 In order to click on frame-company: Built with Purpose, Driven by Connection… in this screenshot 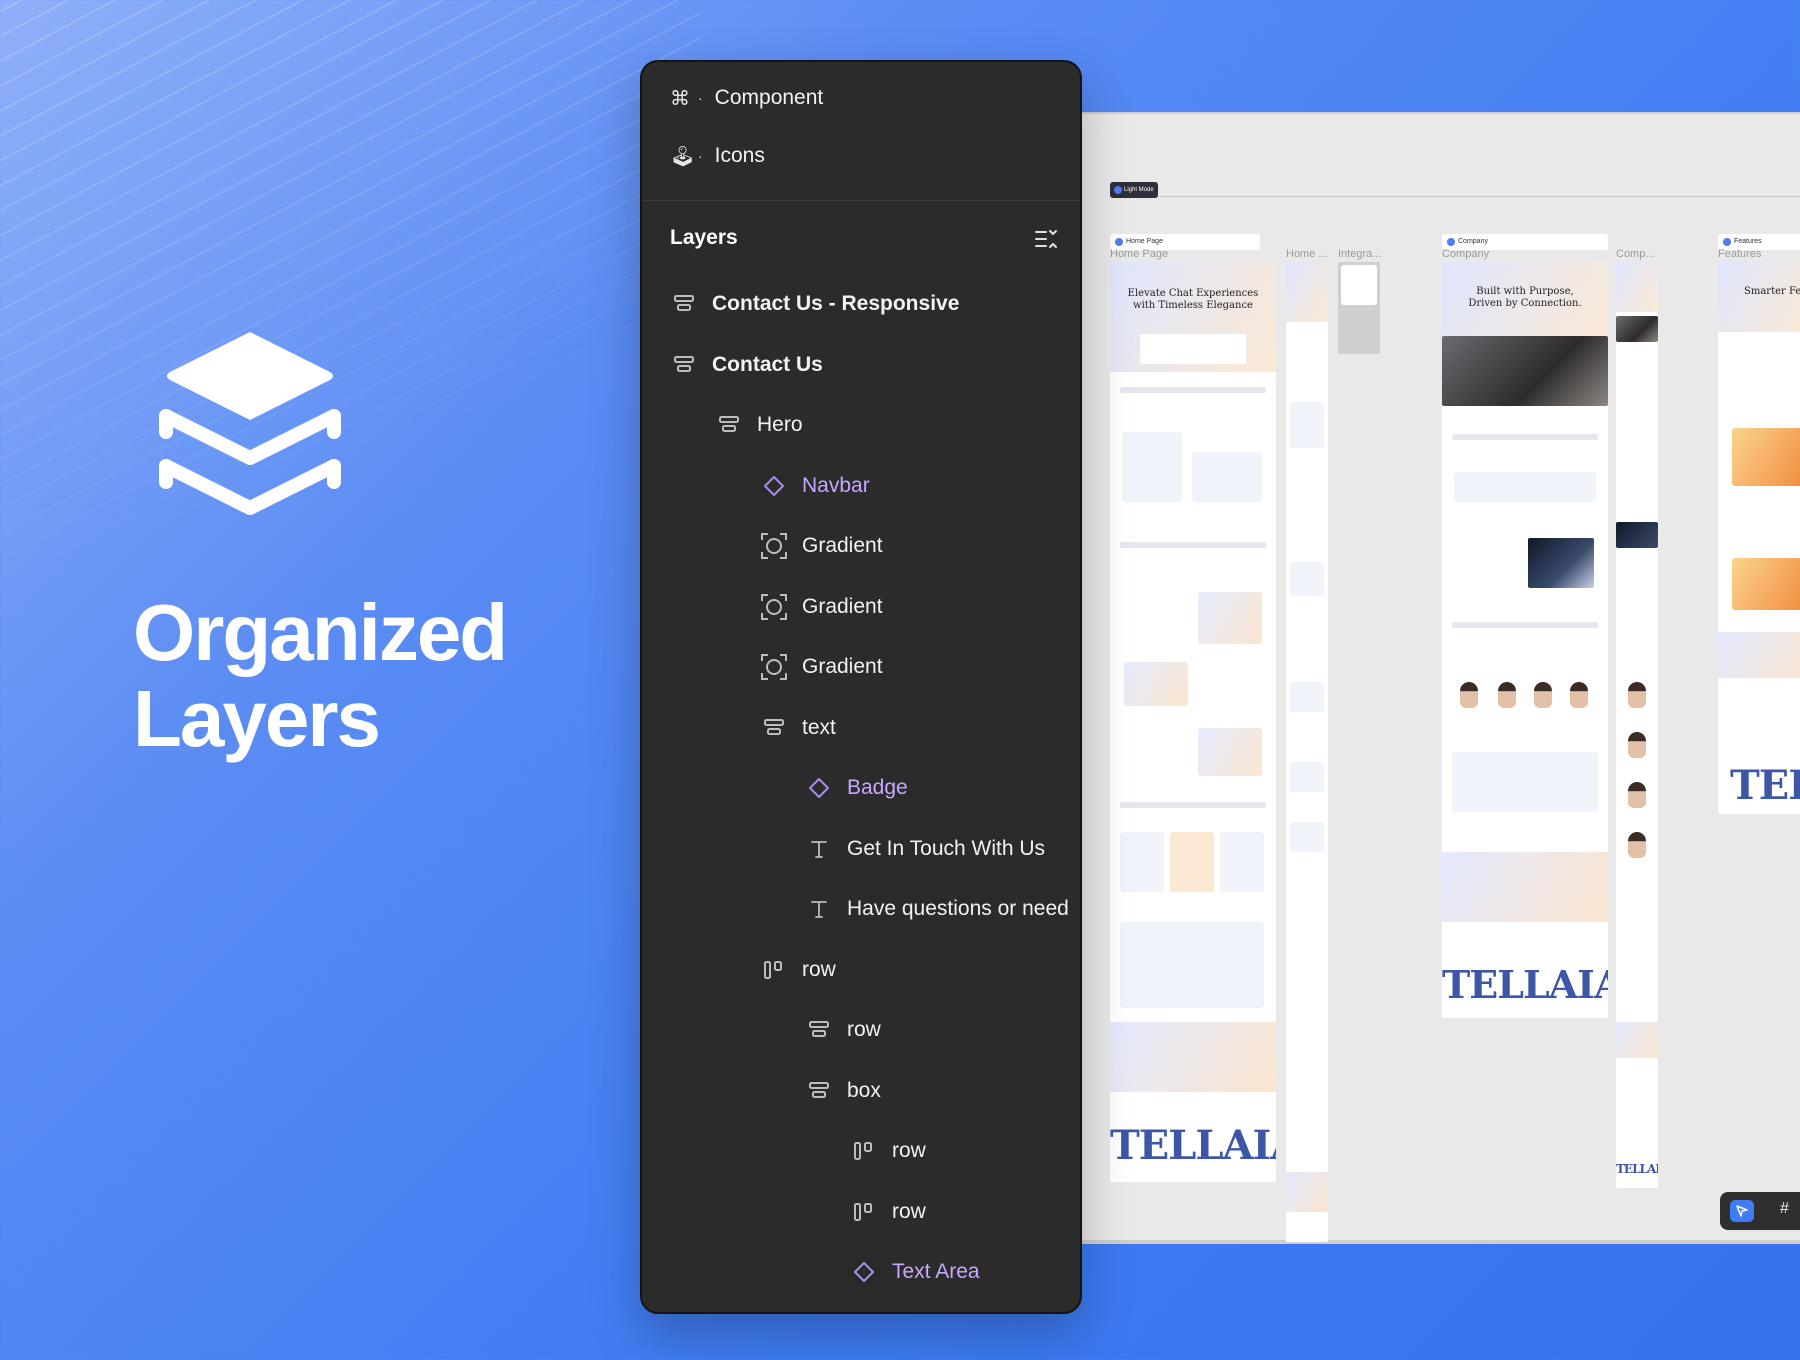, I will do `click(1525, 640)`.